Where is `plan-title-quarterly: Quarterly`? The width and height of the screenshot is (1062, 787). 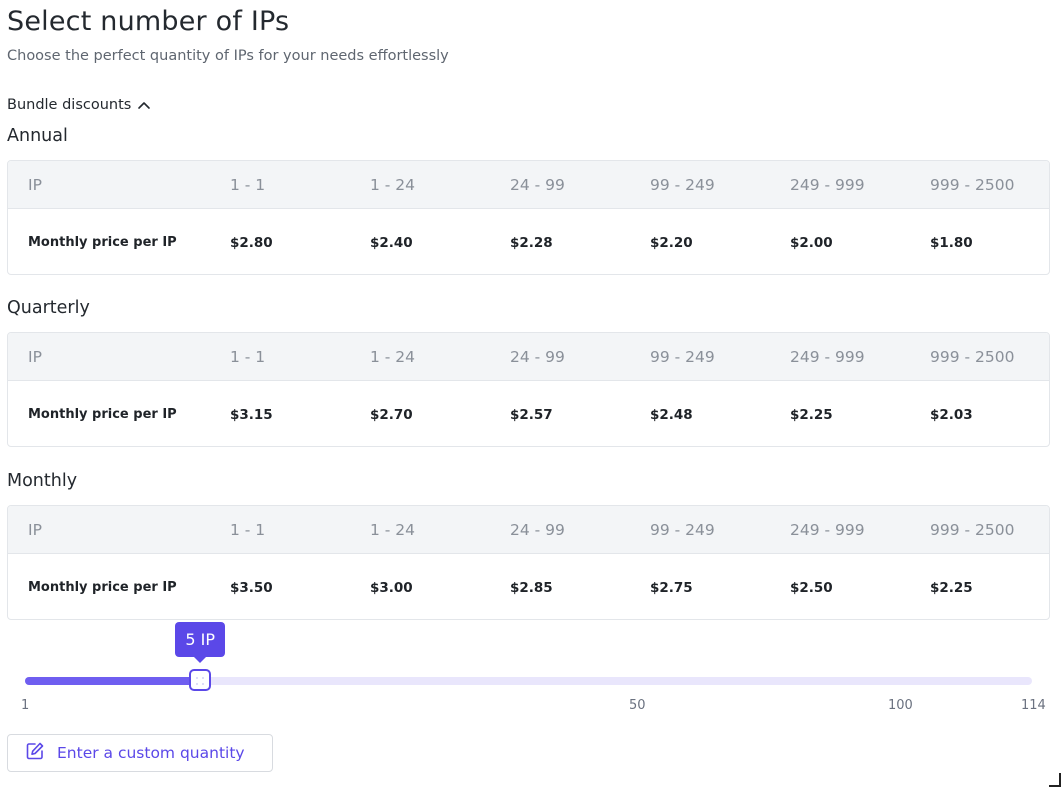
plan-title-quarterly: Quarterly is located at coordinates (48, 308).